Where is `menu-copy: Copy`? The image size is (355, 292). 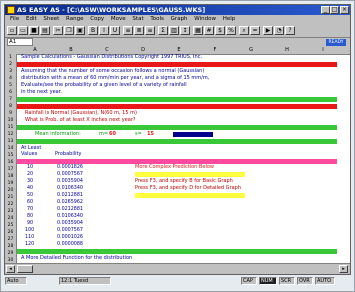 menu-copy: Copy is located at coordinates (97, 19).